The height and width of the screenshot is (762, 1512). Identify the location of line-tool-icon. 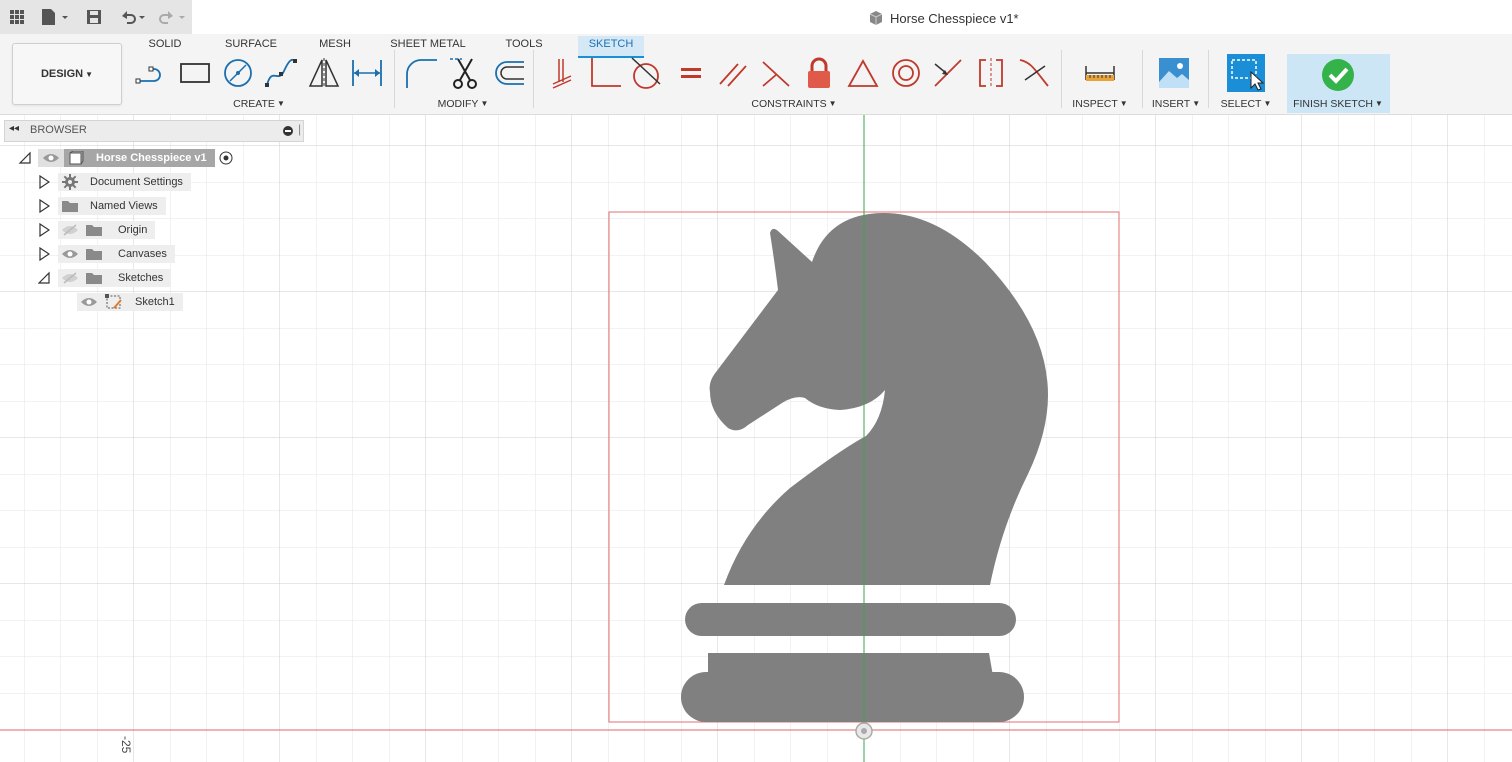
(152, 73).